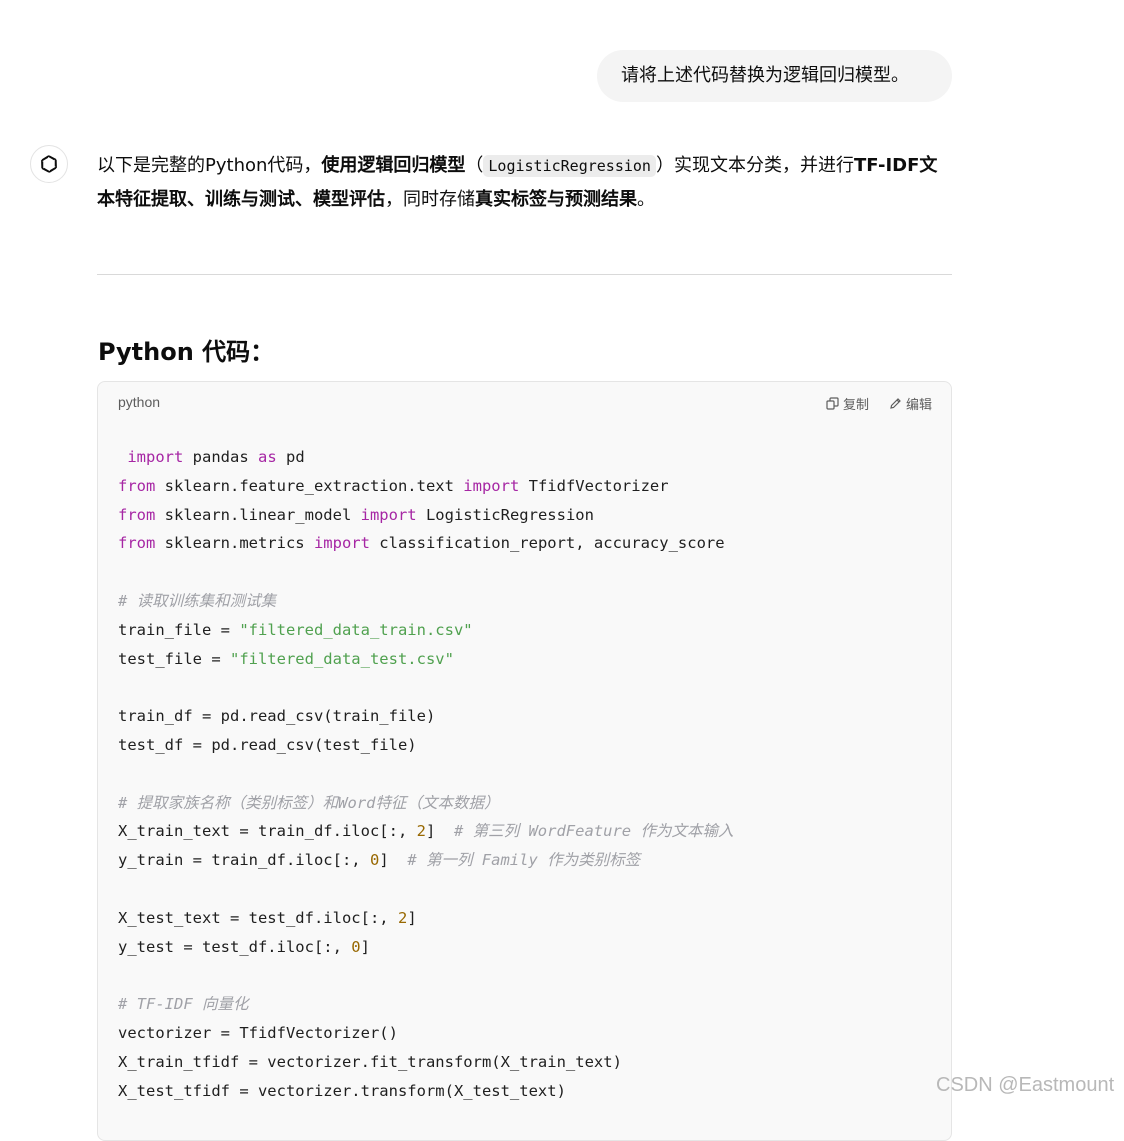 Image resolution: width=1124 pixels, height=1141 pixels. Describe the element at coordinates (754, 165) in the screenshot. I see `intro-text: ）实现文本分类，并进行` at that location.